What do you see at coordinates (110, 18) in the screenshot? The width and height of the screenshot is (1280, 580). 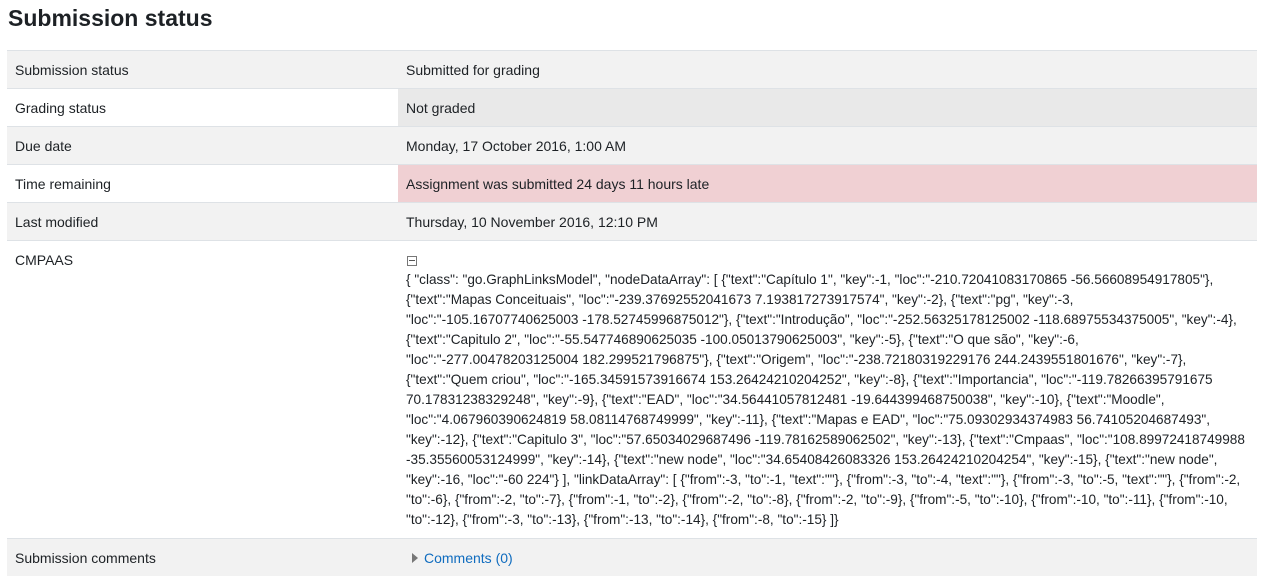 I see `page-title: Submission status` at bounding box center [110, 18].